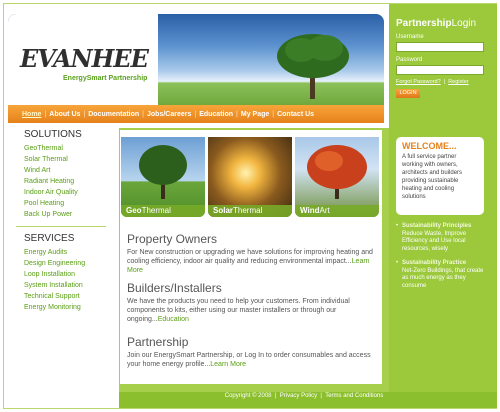 The image size is (500, 412). I want to click on solution-geothermal: GeoThermal, so click(69, 148).